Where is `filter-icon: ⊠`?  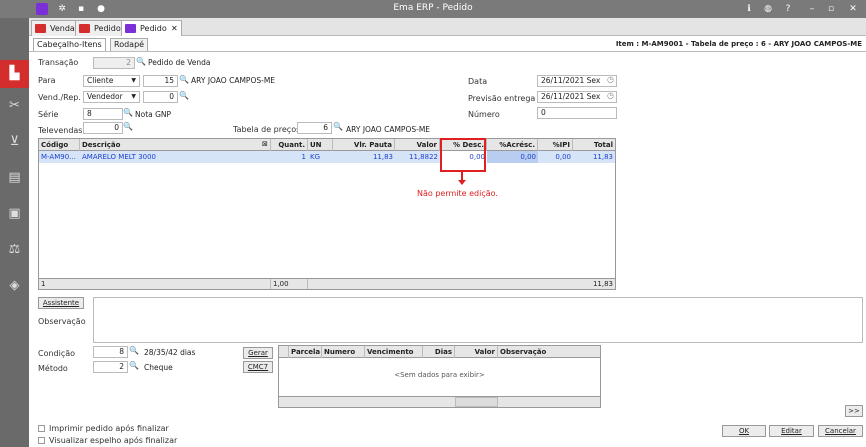 filter-icon: ⊠ is located at coordinates (265, 144).